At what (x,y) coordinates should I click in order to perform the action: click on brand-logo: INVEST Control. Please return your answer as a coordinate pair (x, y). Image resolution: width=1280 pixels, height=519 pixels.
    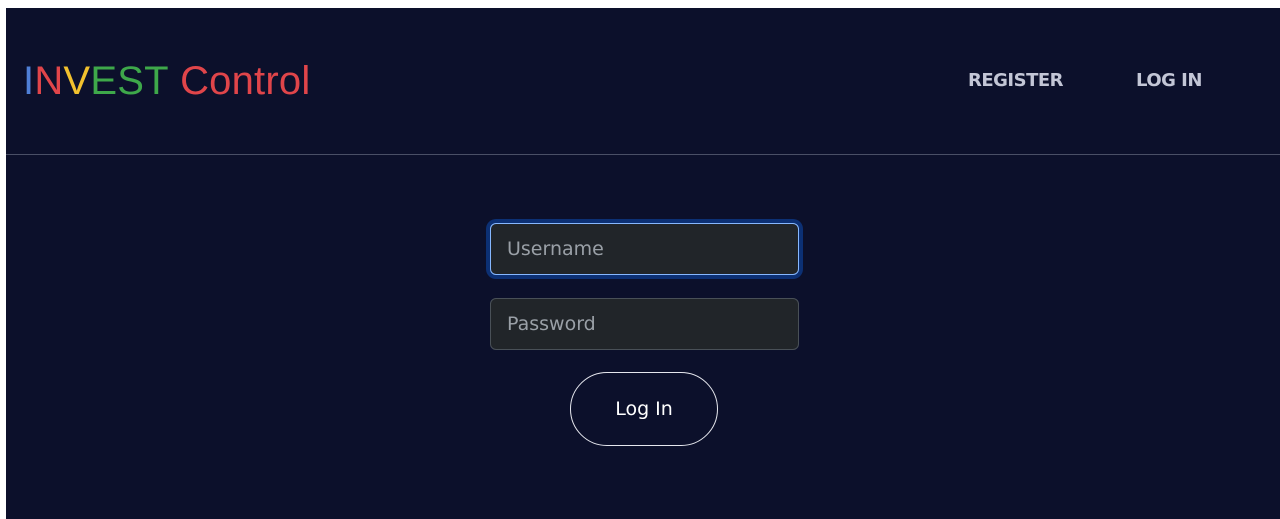
    Looking at the image, I should click on (166, 81).